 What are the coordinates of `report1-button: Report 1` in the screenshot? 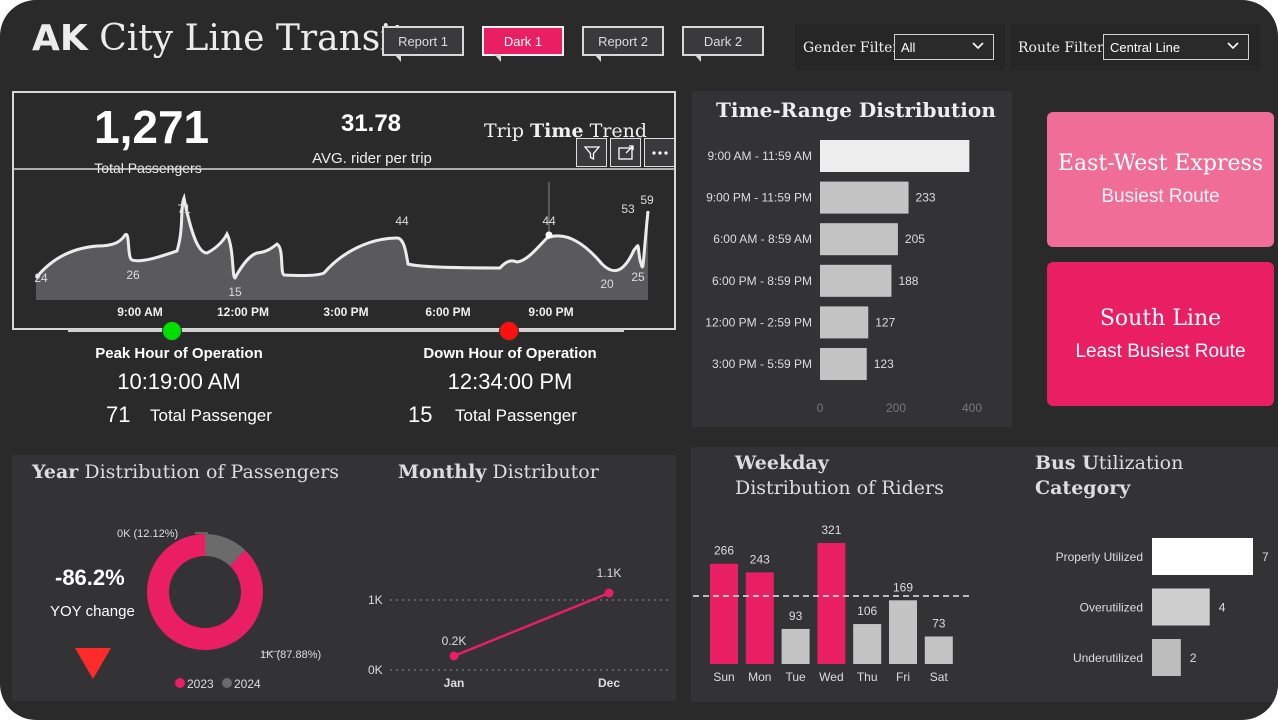 It's located at (423, 44).